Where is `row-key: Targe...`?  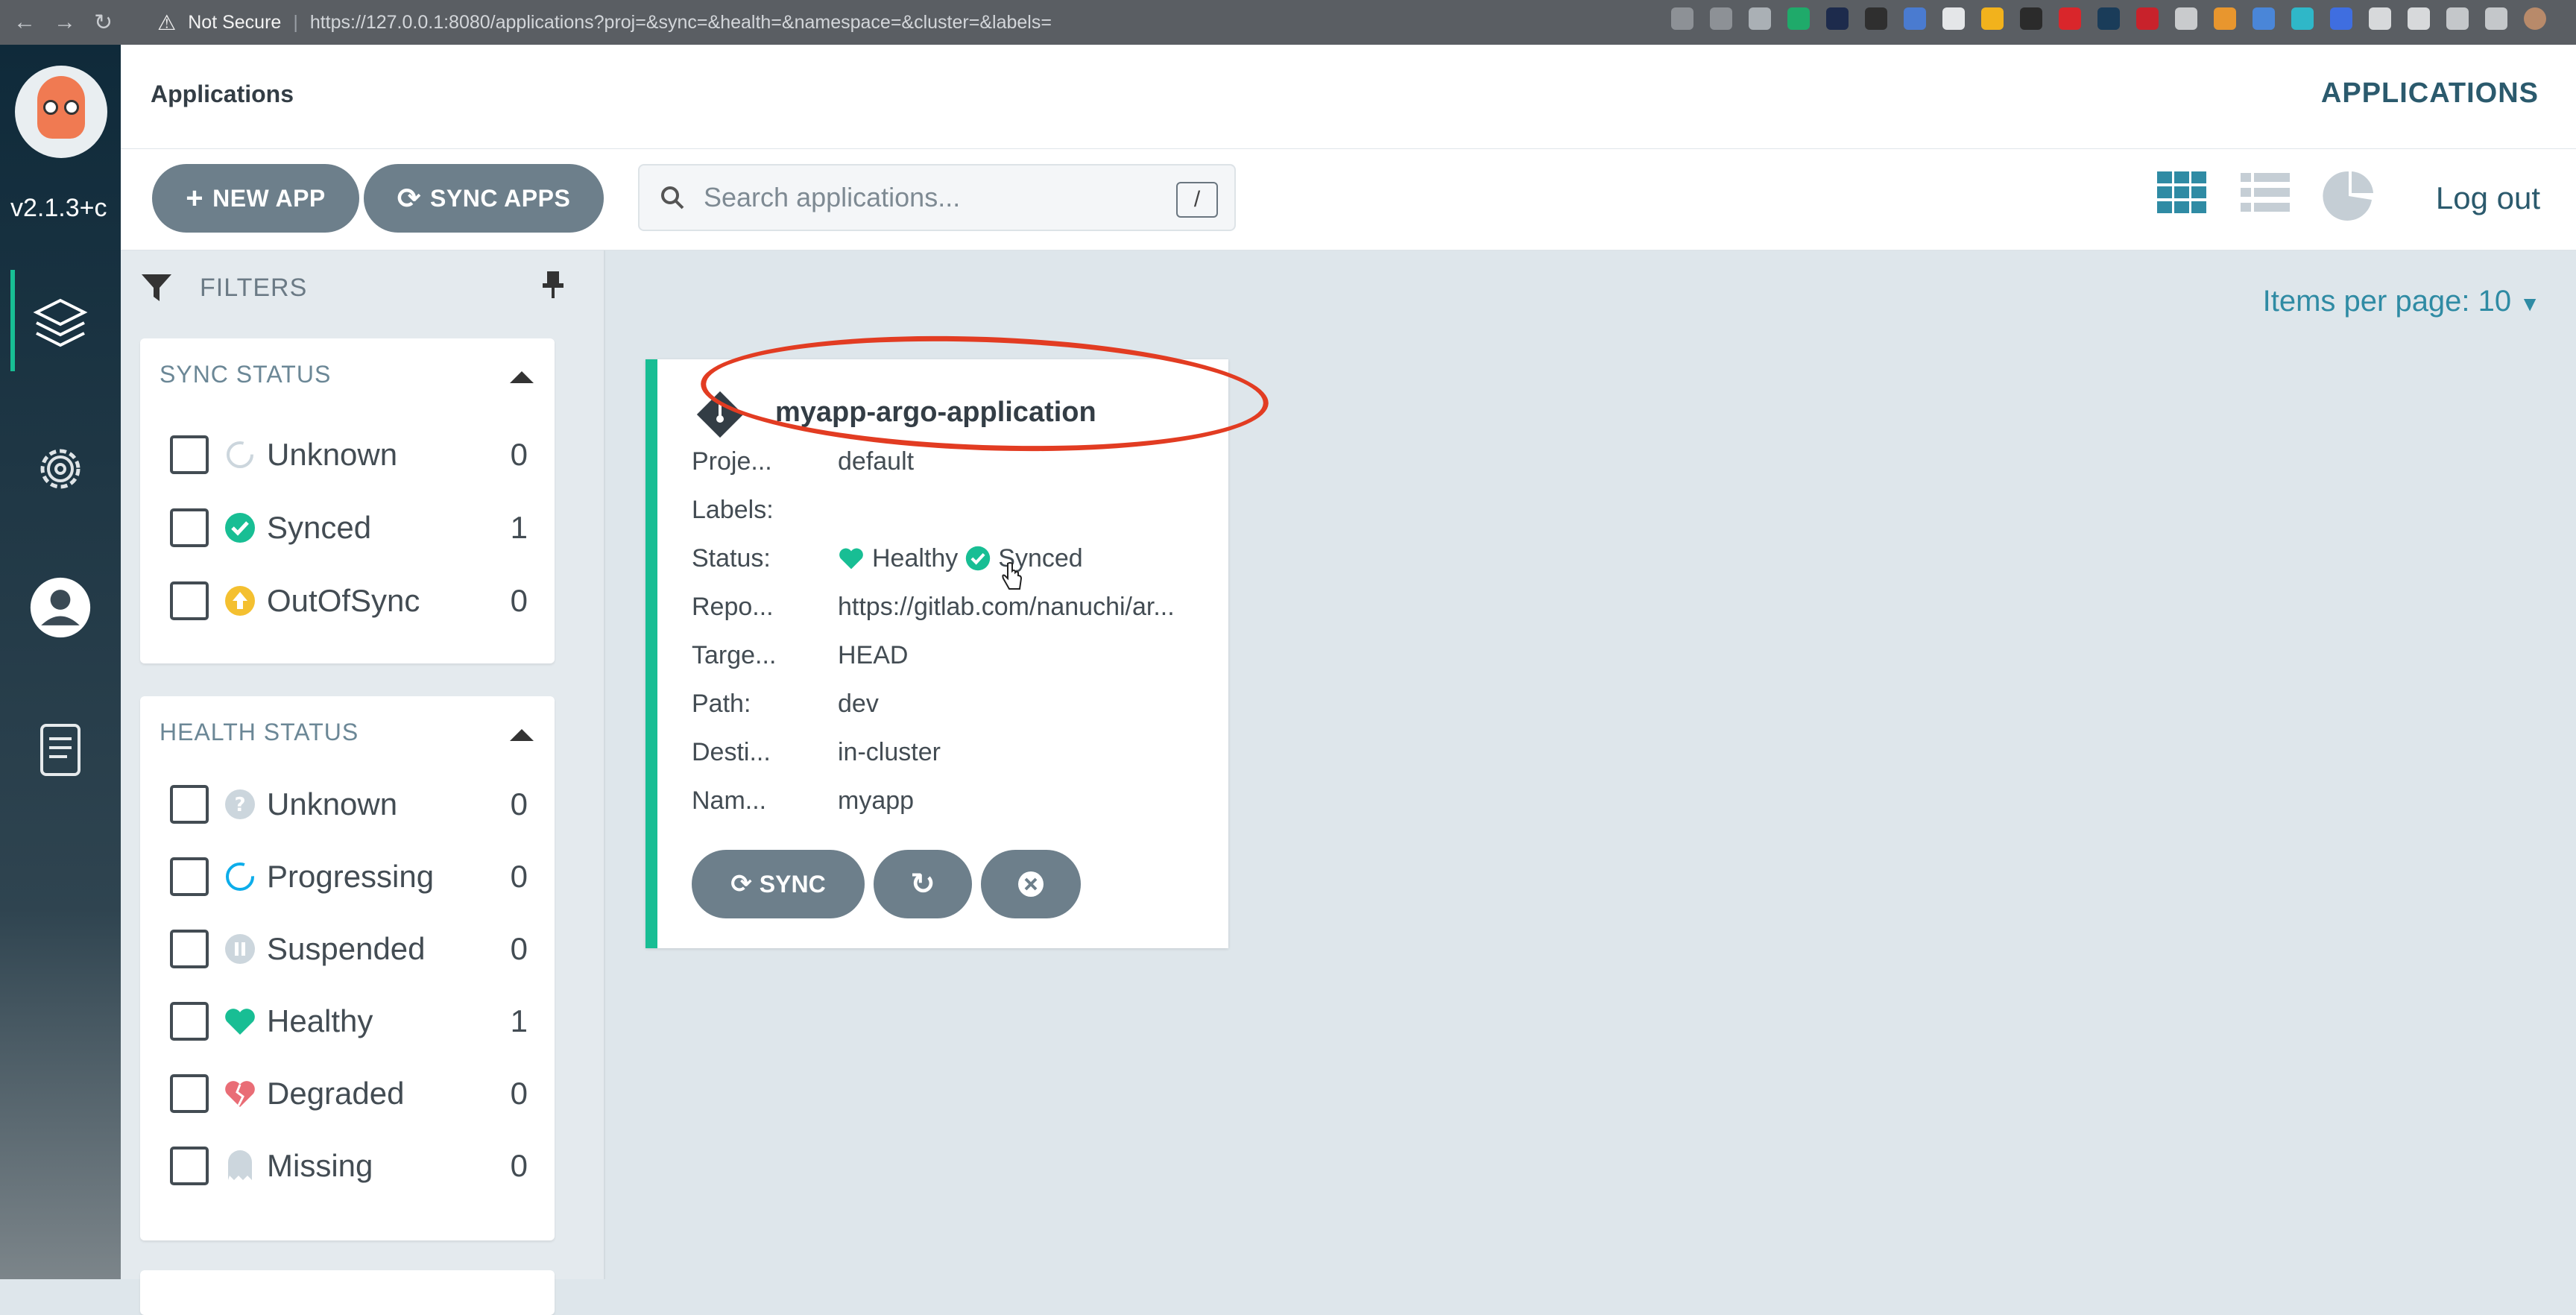 row-key: Targe... is located at coordinates (734, 654).